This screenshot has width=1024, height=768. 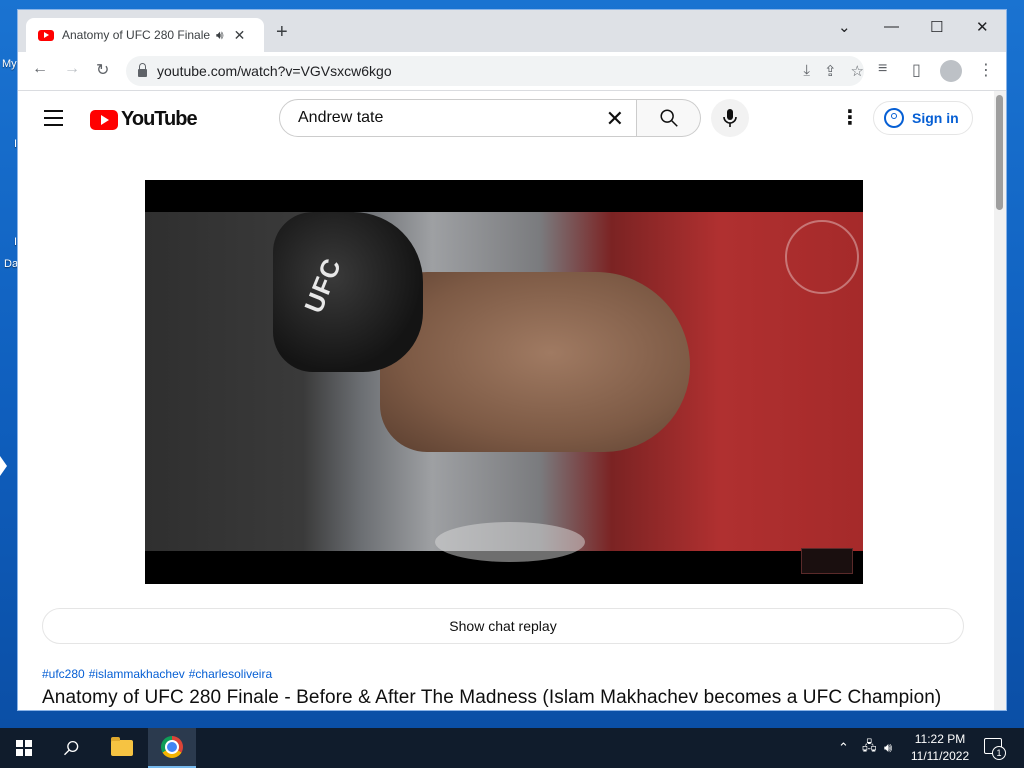 I want to click on hashtag-link: #charlesoliveira, so click(x=230, y=674).